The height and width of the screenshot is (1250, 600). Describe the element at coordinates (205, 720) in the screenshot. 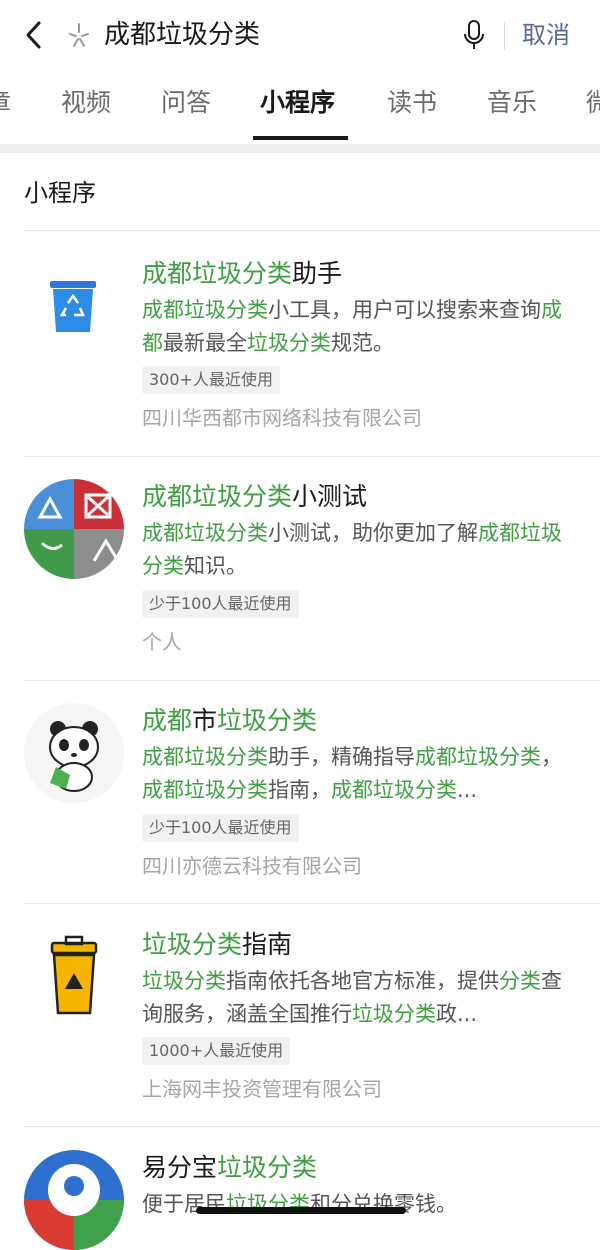

I see `text-span: 市` at that location.